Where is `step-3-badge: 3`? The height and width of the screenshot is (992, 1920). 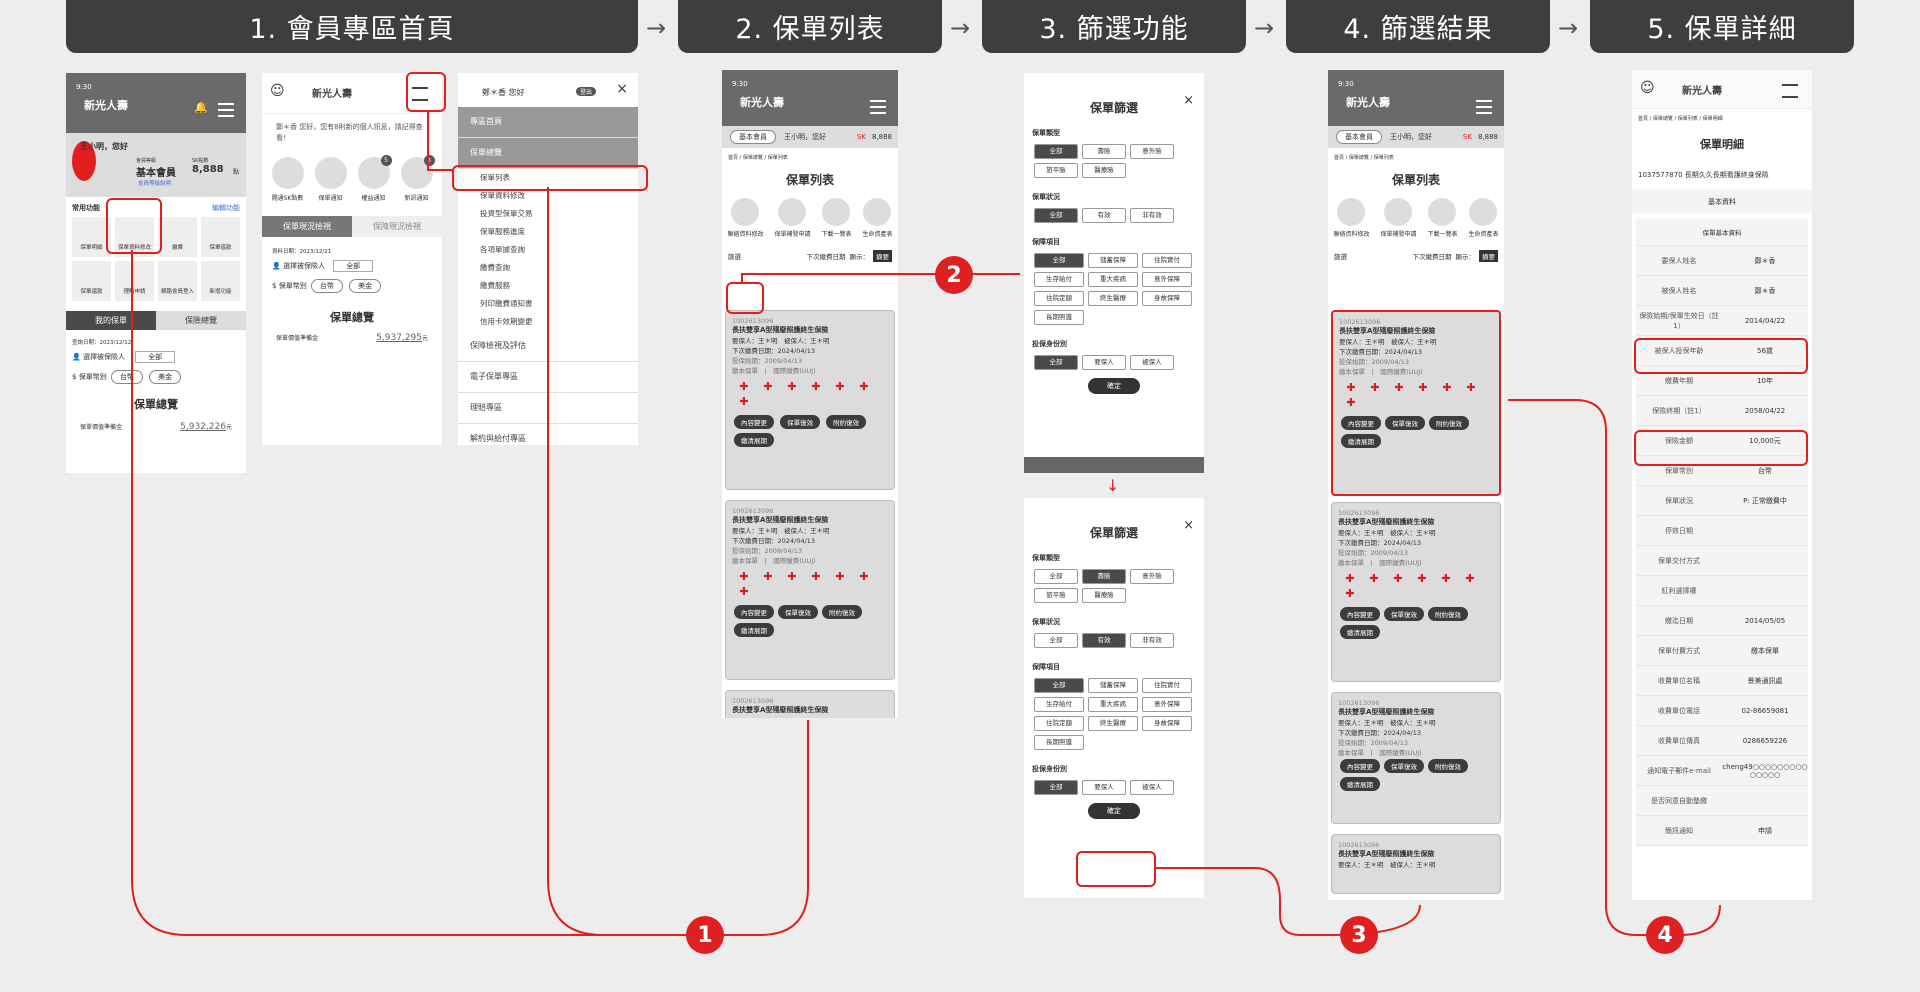 step-3-badge: 3 is located at coordinates (1359, 935).